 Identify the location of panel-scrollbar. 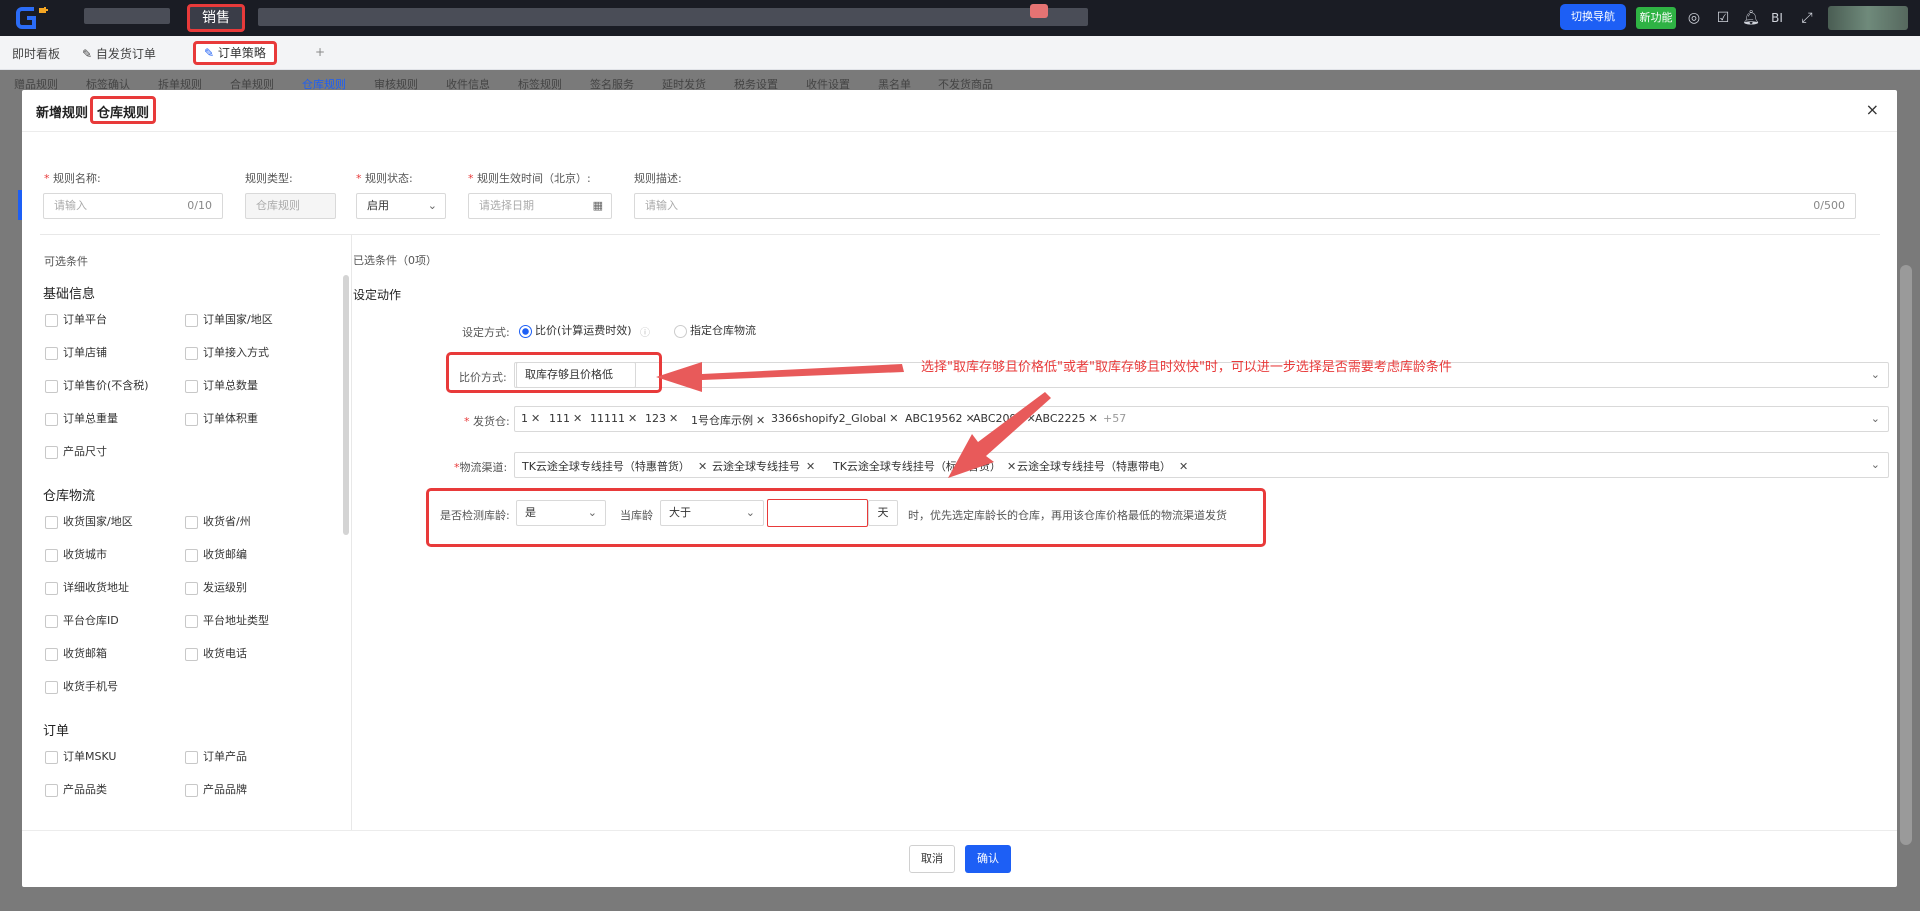
(346, 405).